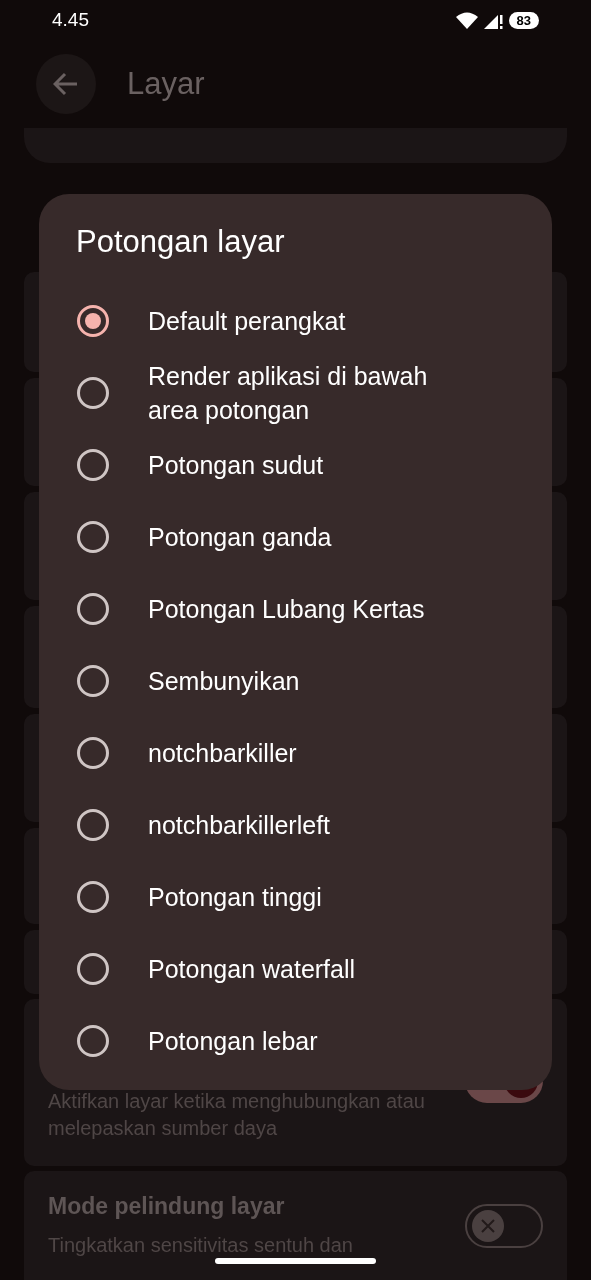 Image resolution: width=591 pixels, height=1280 pixels. Describe the element at coordinates (523, 20) in the screenshot. I see `battery-level: 83` at that location.